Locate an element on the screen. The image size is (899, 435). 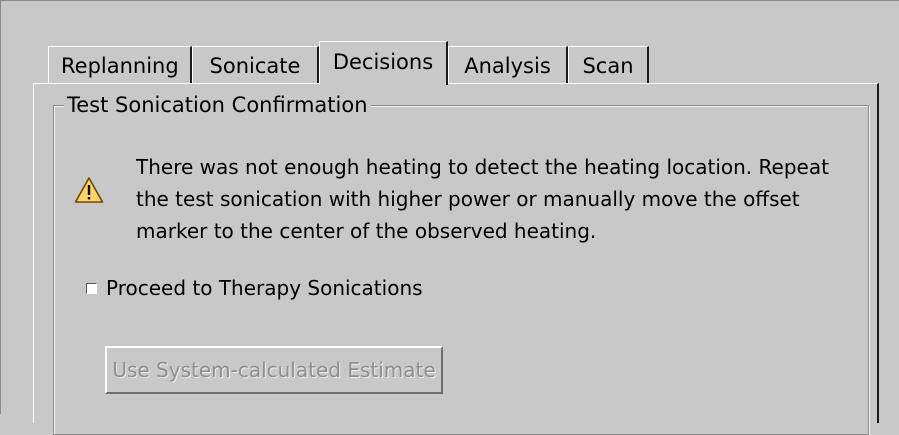
tab-sonicate: Sonicate is located at coordinates (255, 65).